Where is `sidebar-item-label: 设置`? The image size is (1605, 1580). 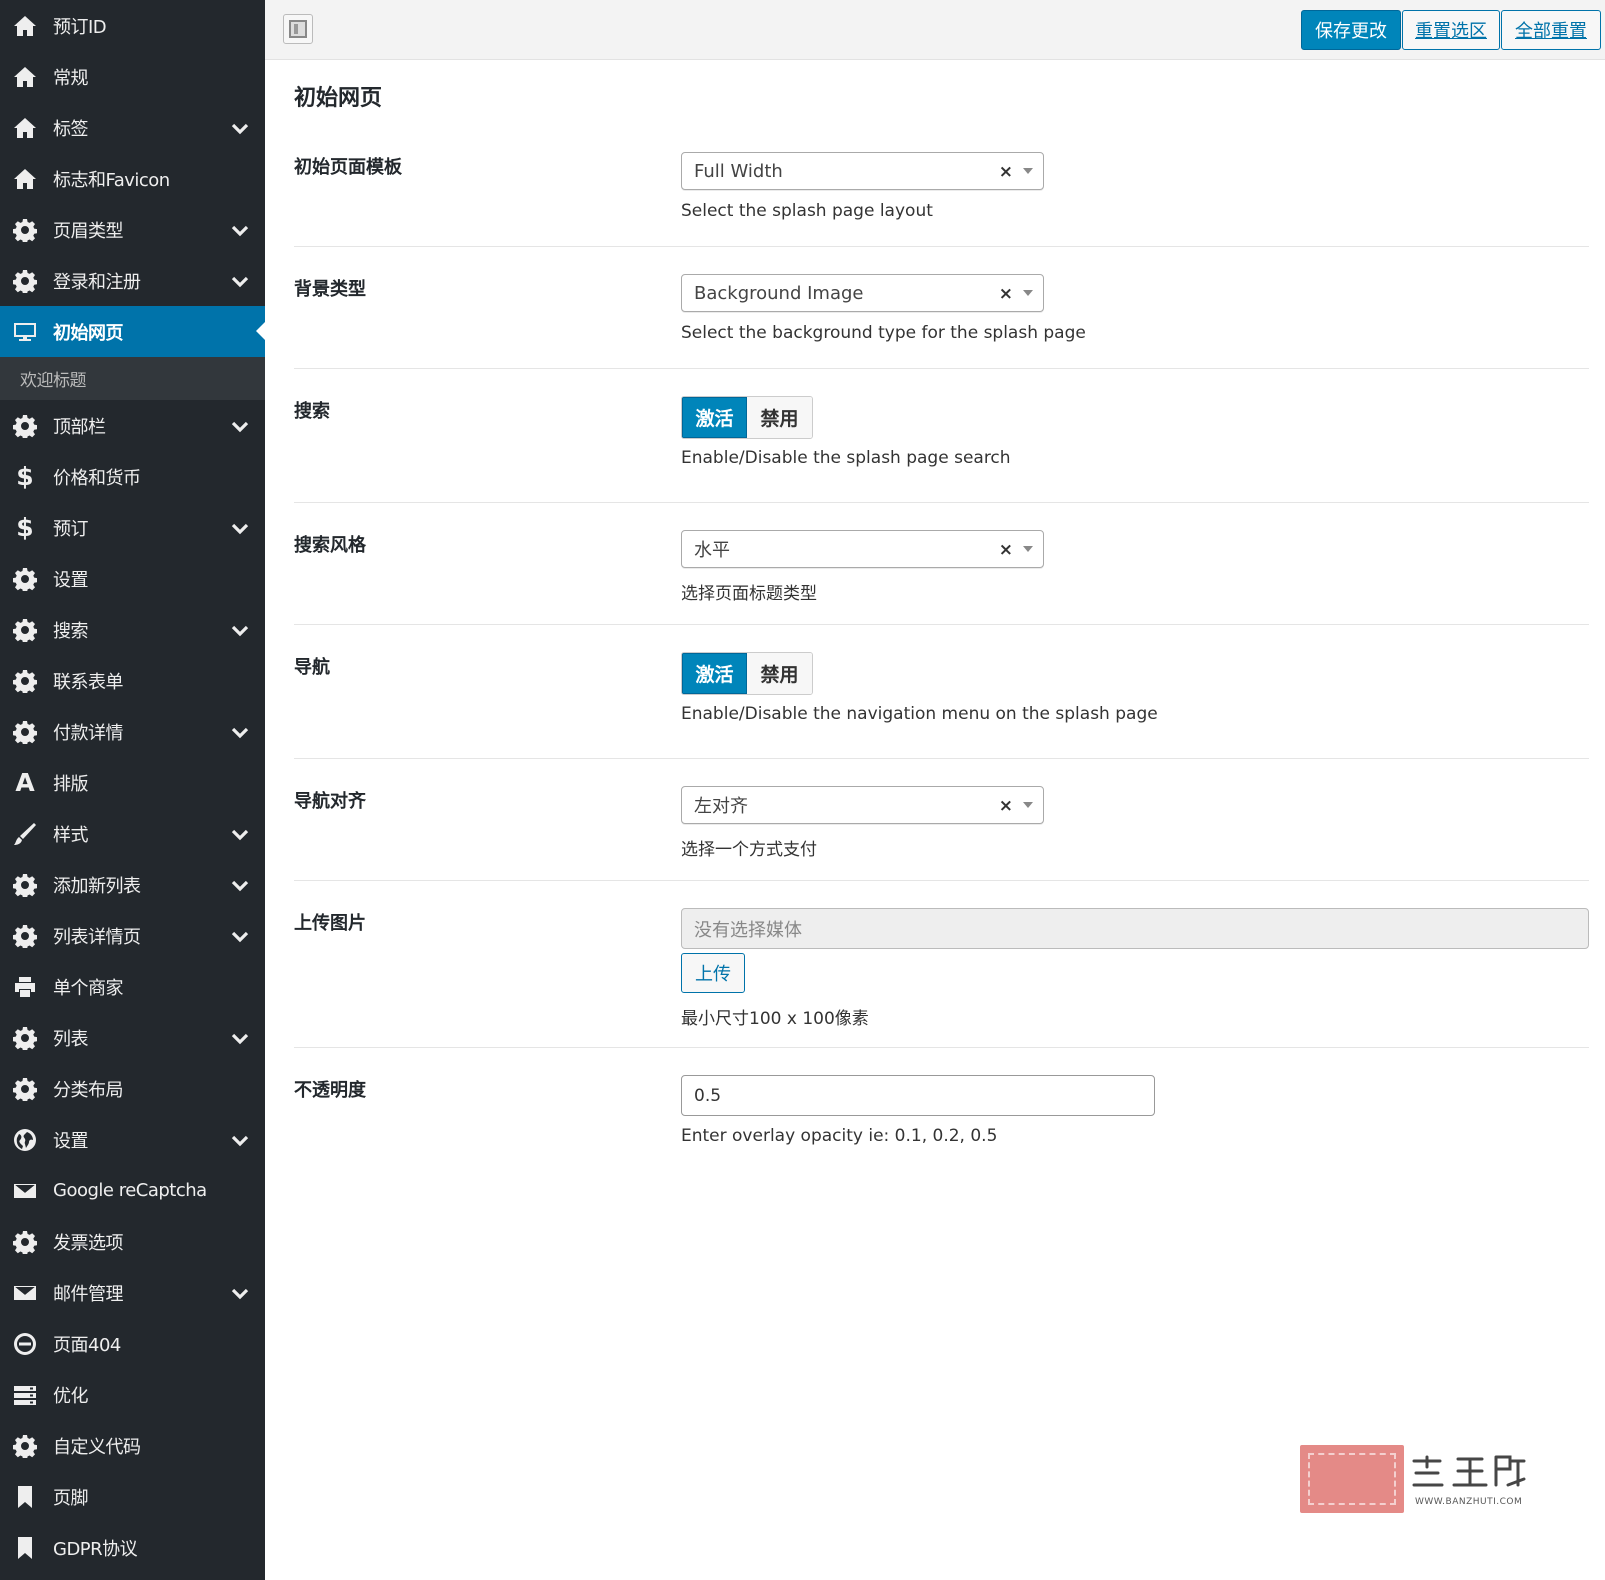 sidebar-item-label: 设置 is located at coordinates (71, 1141).